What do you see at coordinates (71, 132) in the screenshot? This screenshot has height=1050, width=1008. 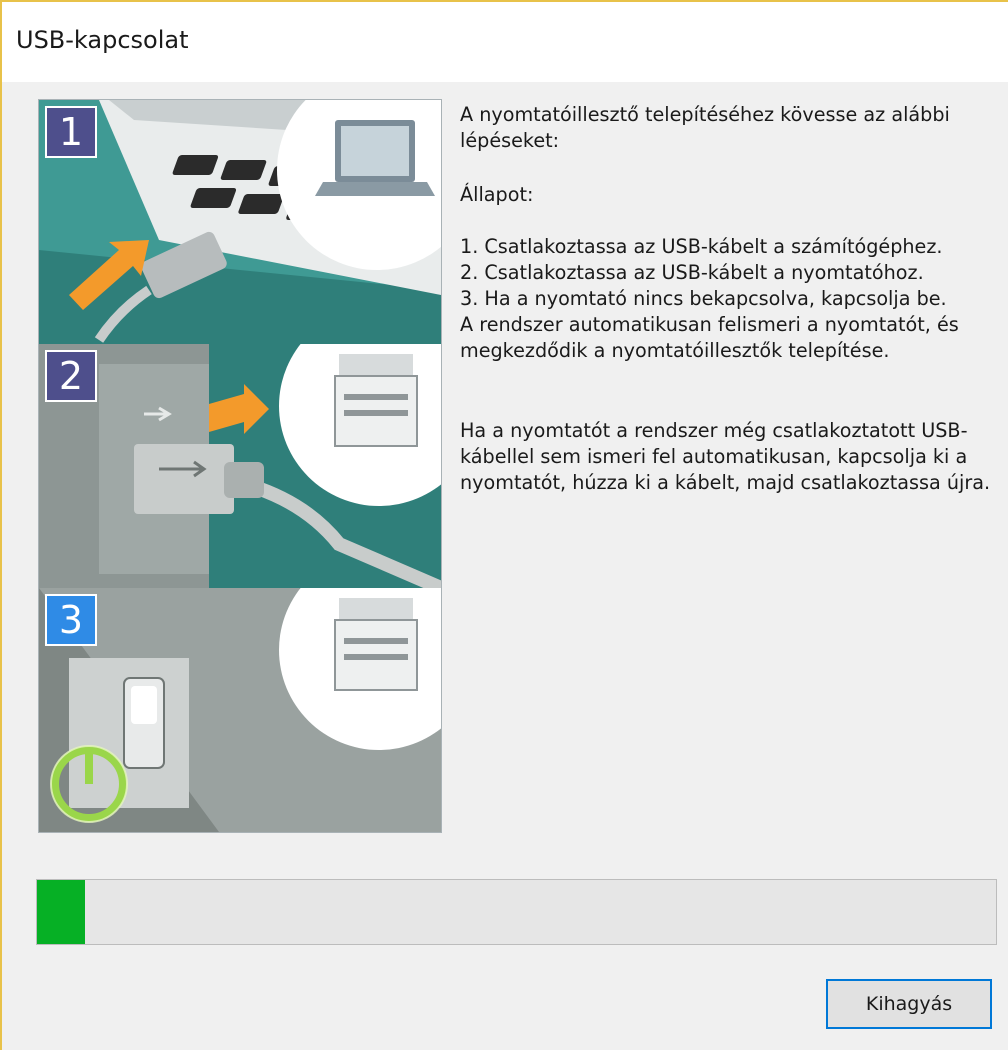 I see `step-1-badge: 1` at bounding box center [71, 132].